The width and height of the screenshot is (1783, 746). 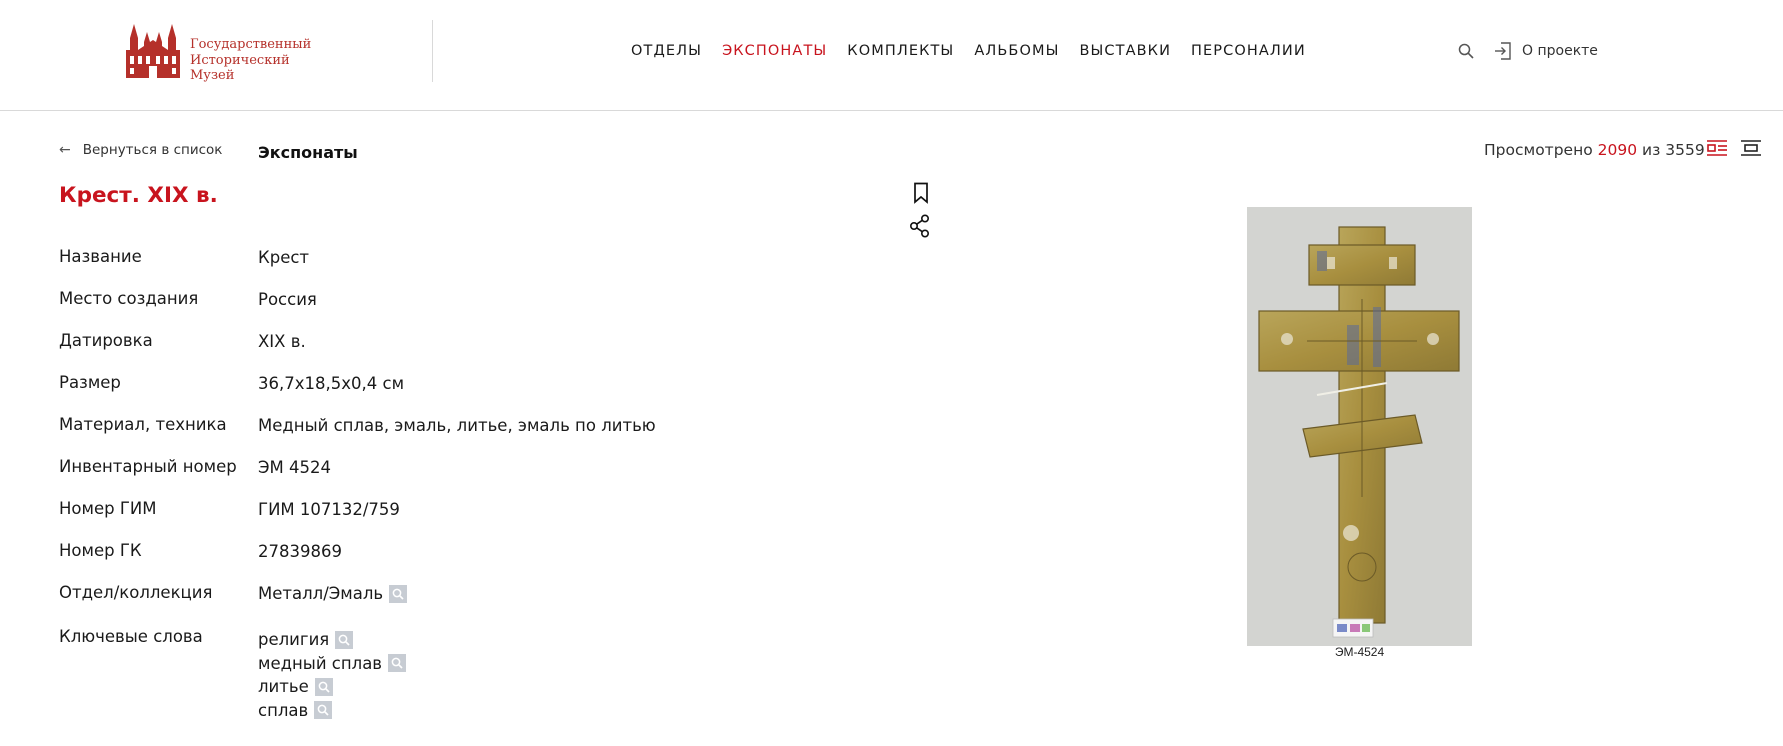 I want to click on property-label: Материал, техника, so click(x=143, y=424).